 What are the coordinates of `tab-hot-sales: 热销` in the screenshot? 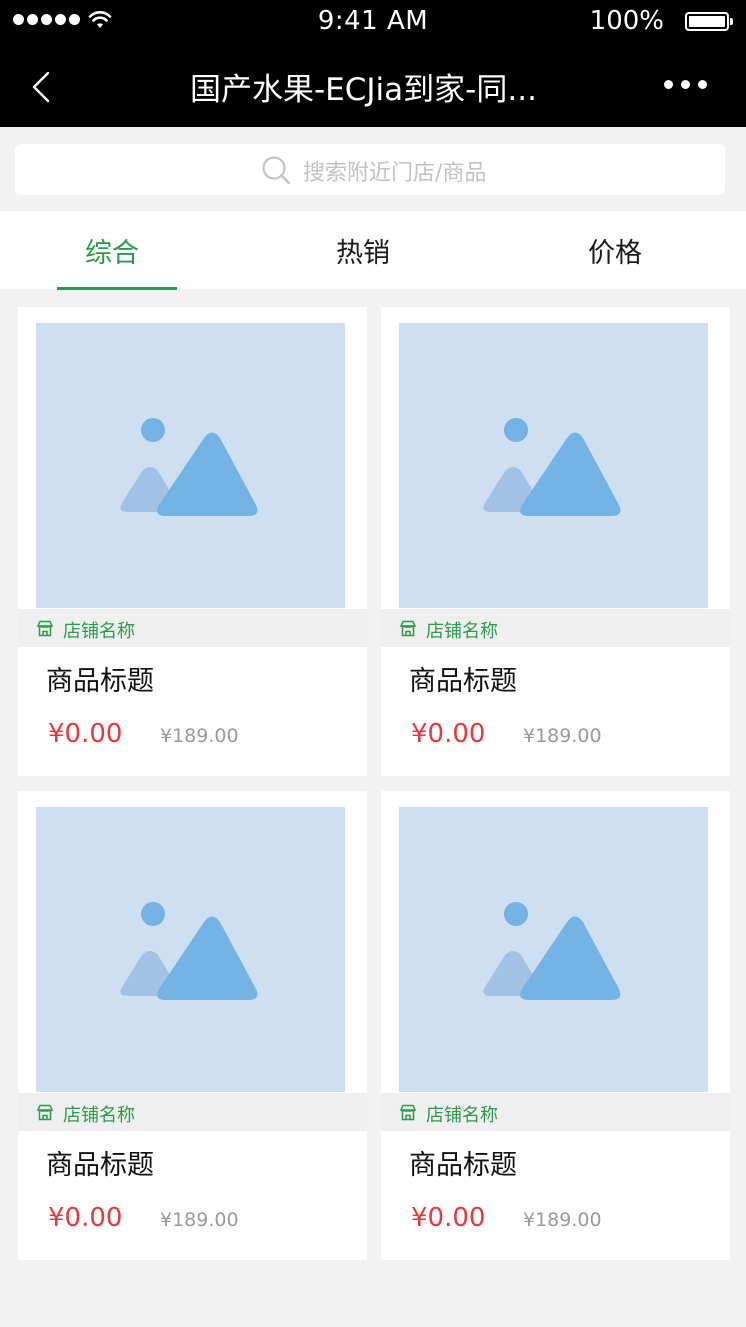 It's located at (363, 250).